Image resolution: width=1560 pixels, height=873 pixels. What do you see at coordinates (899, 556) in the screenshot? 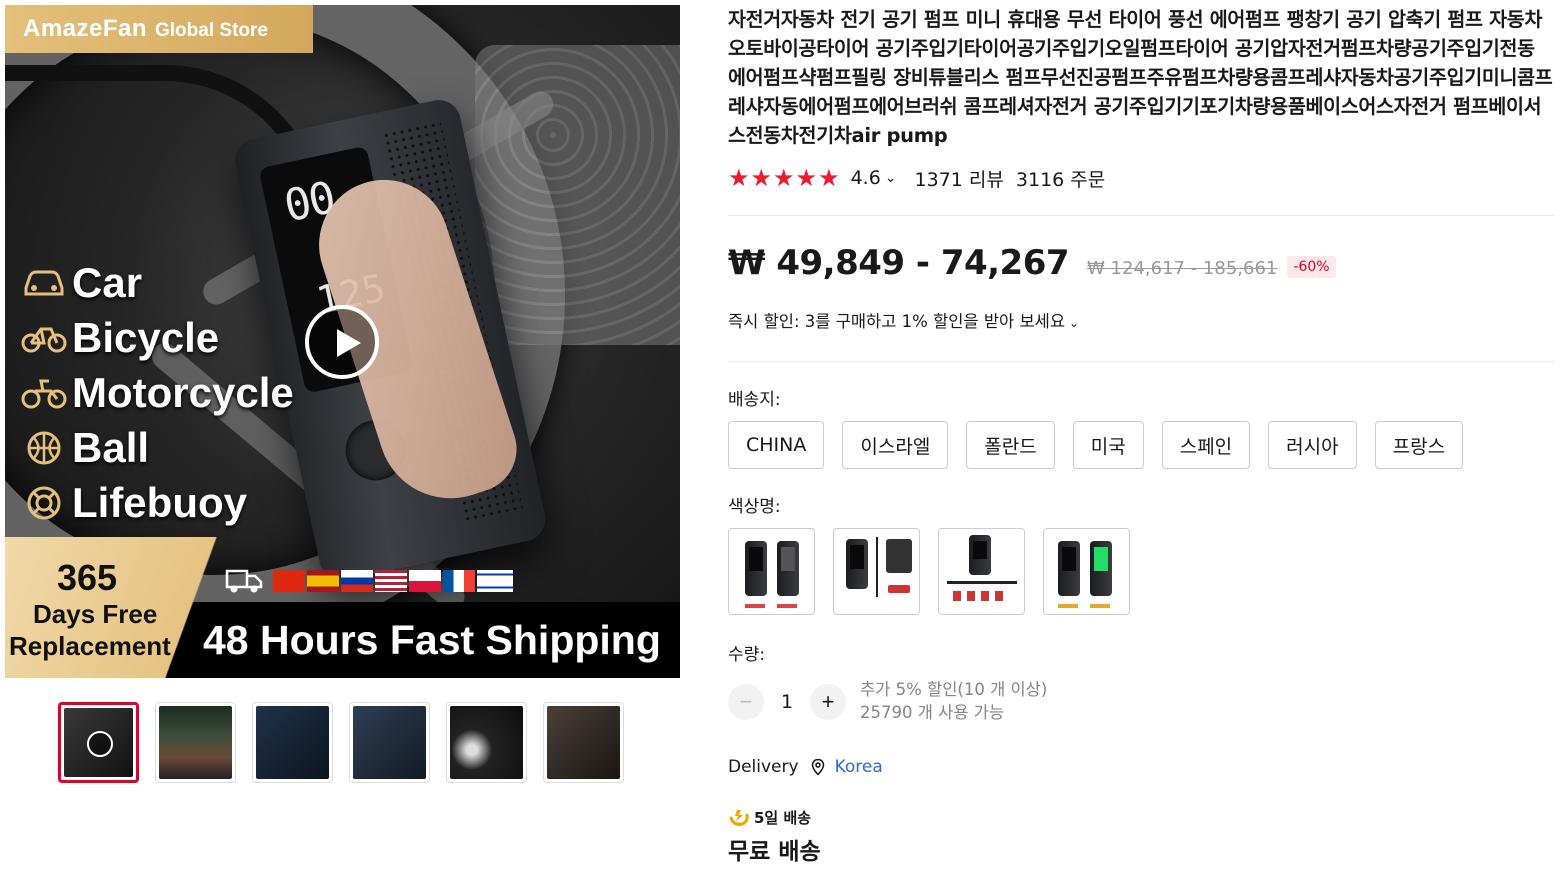
I see `bag-icon` at bounding box center [899, 556].